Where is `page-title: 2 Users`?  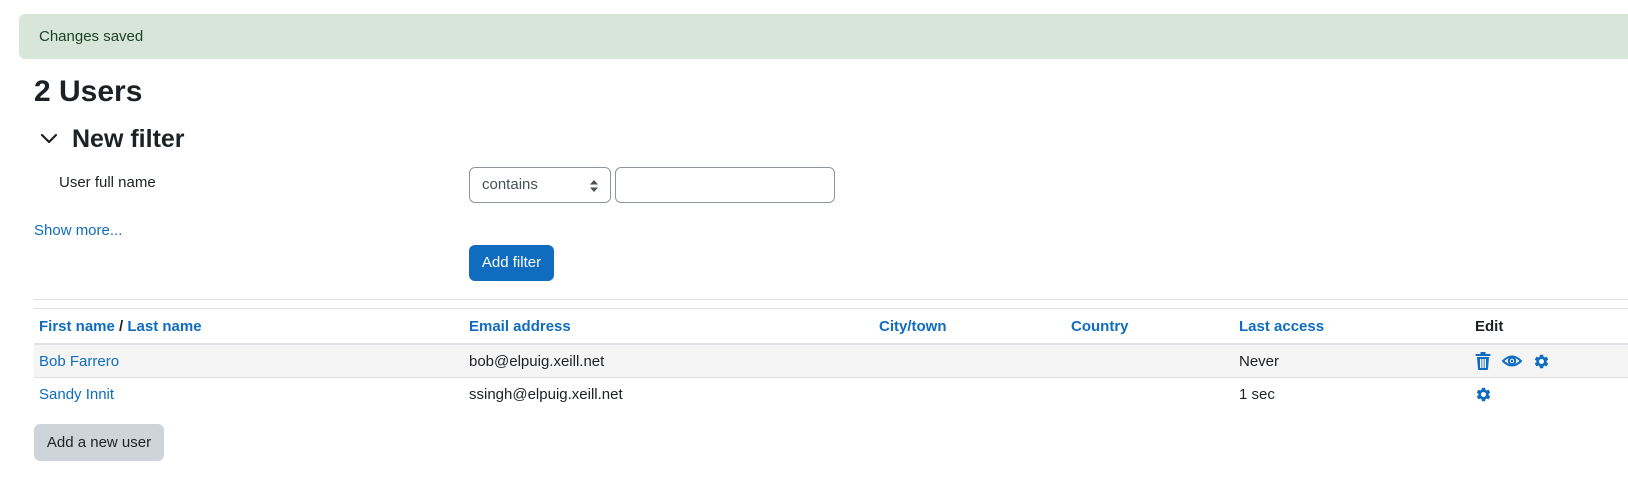
page-title: 2 Users is located at coordinates (88, 91).